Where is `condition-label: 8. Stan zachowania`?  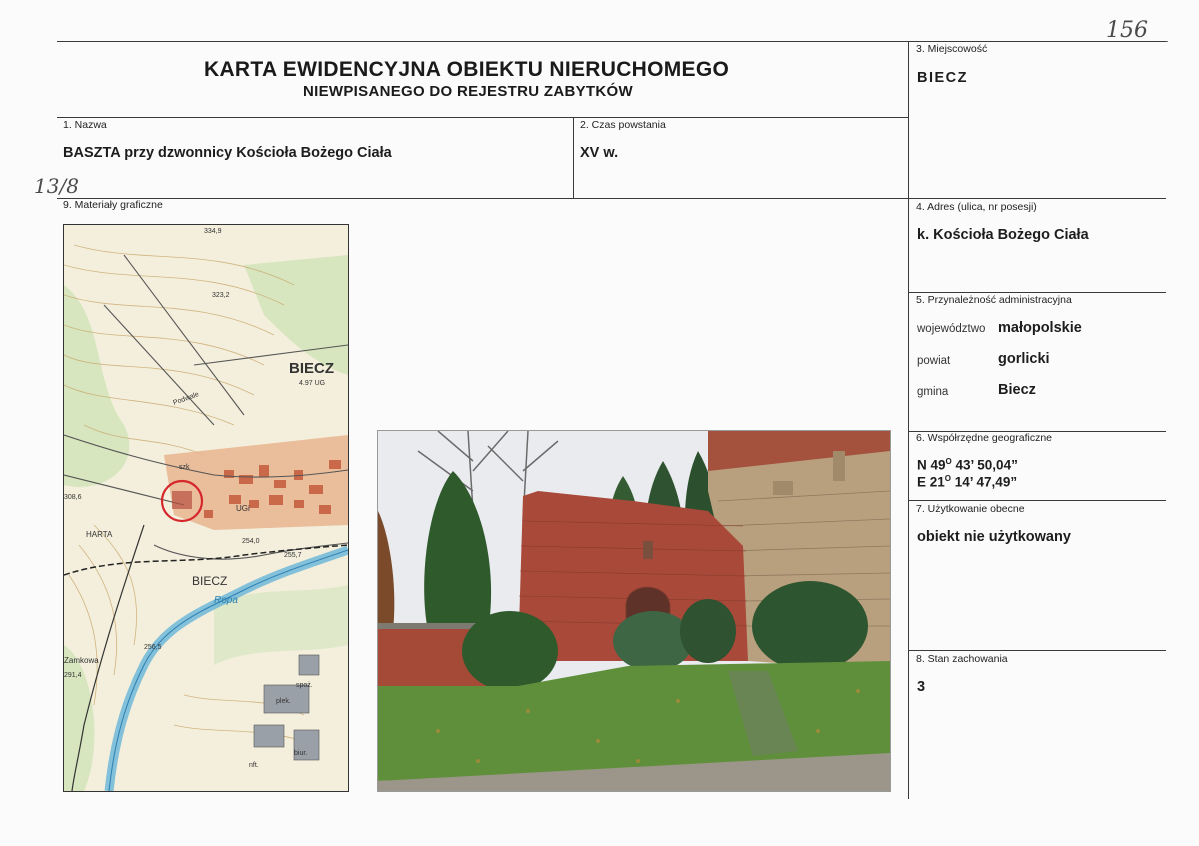 condition-label: 8. Stan zachowania is located at coordinates (962, 659).